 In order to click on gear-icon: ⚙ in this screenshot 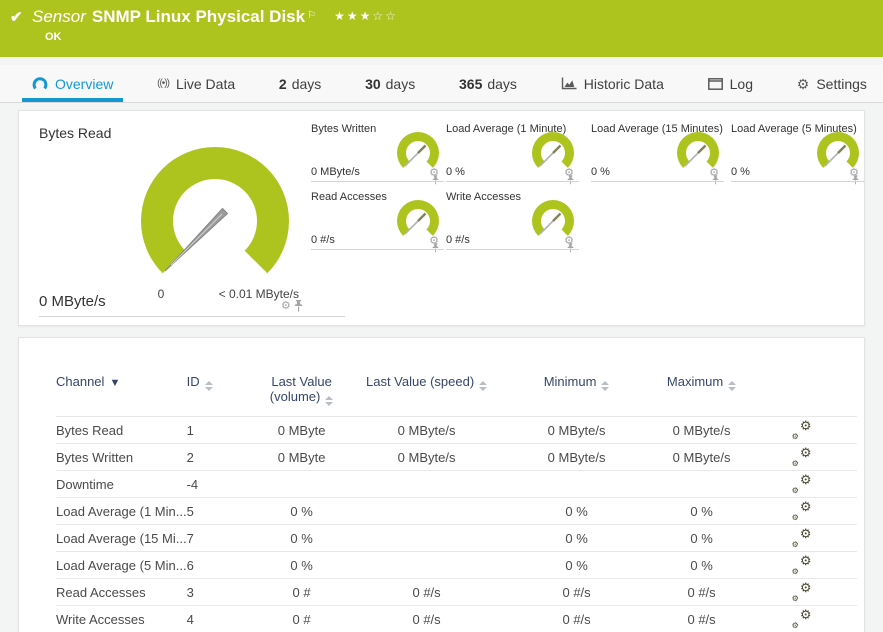, I will do `click(803, 83)`.